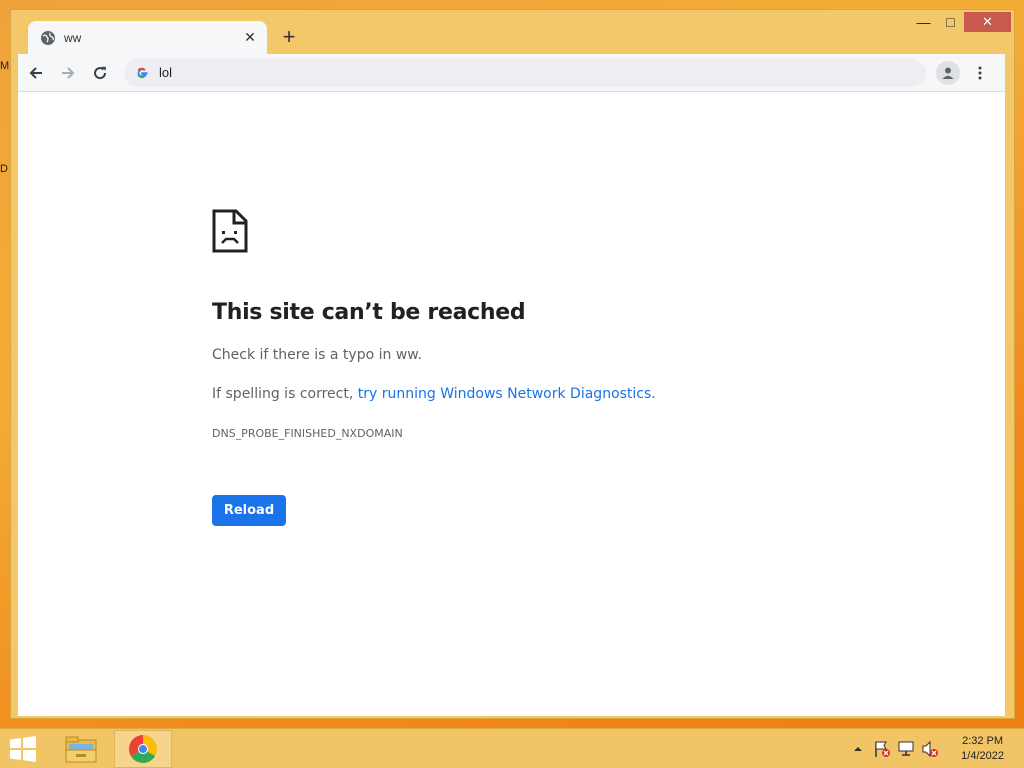  I want to click on profile-button, so click(948, 72).